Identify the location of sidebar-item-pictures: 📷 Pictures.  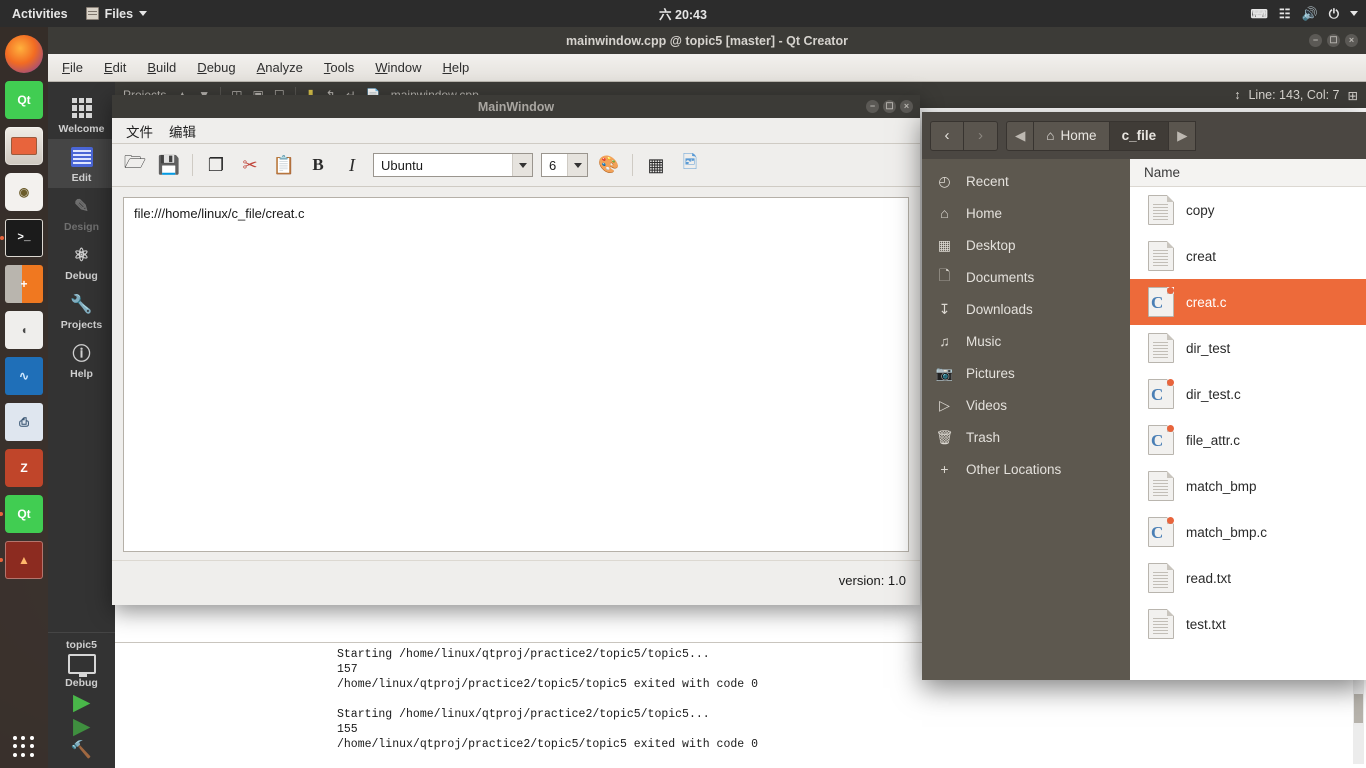
(1026, 373).